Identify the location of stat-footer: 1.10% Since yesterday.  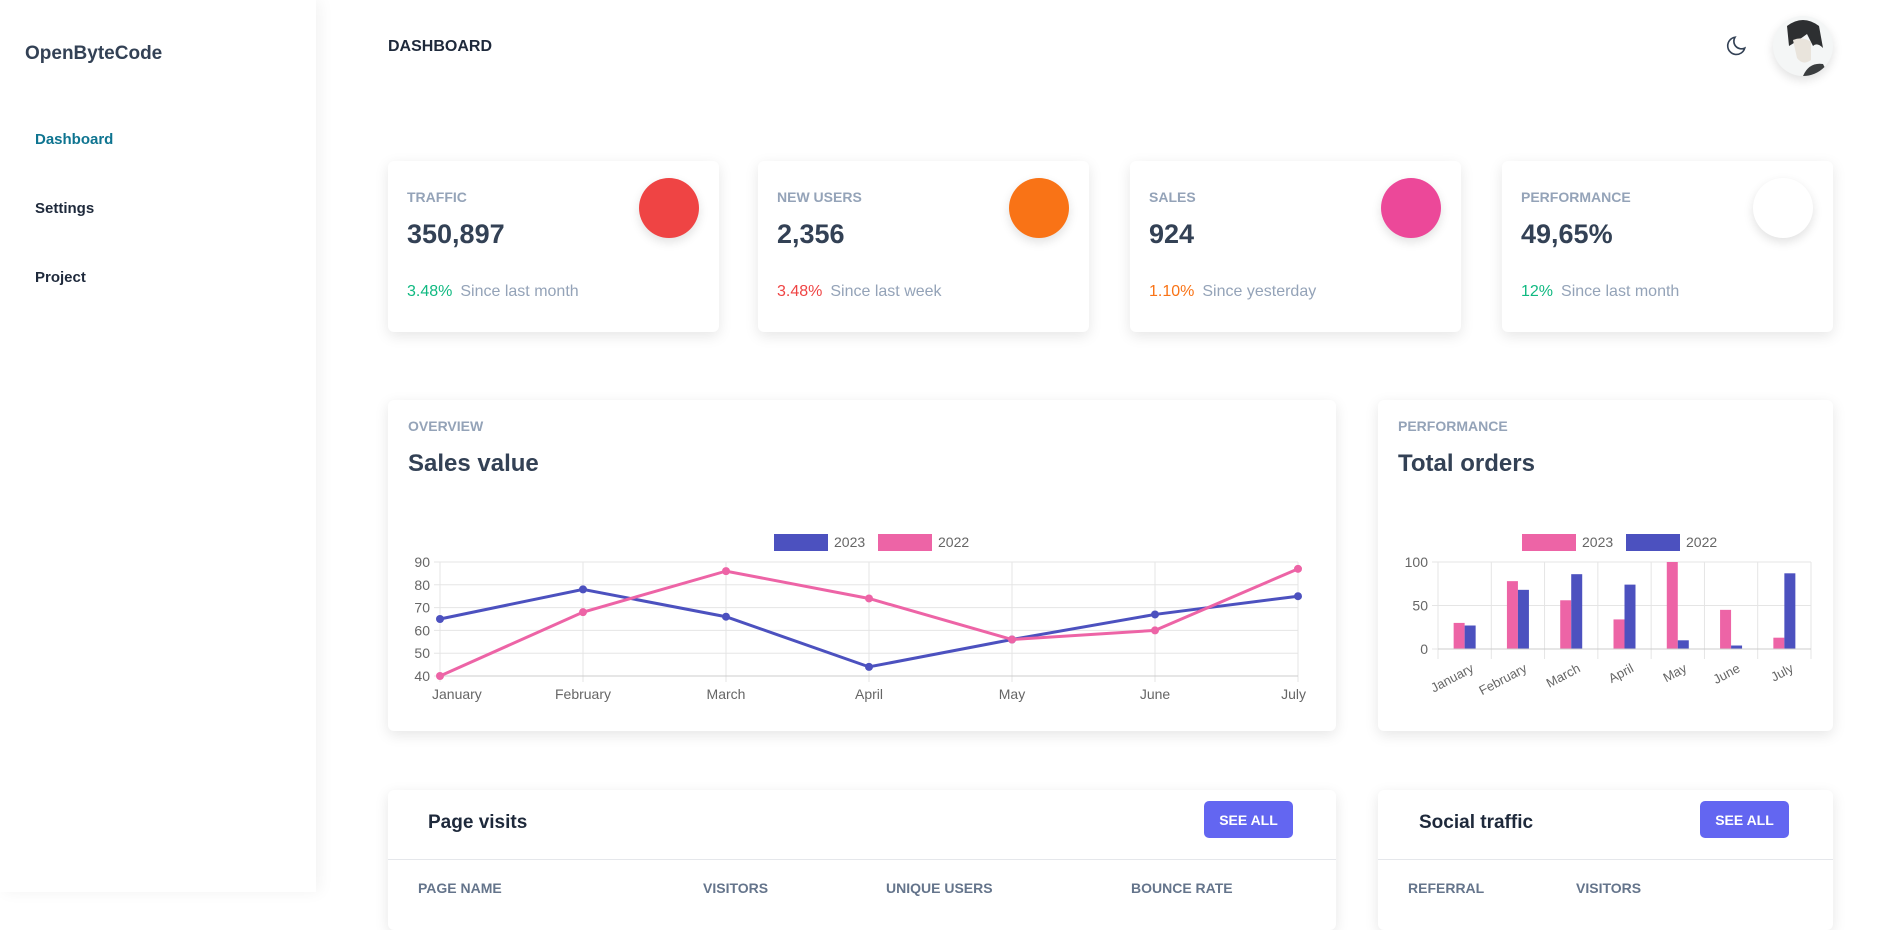
(1232, 292).